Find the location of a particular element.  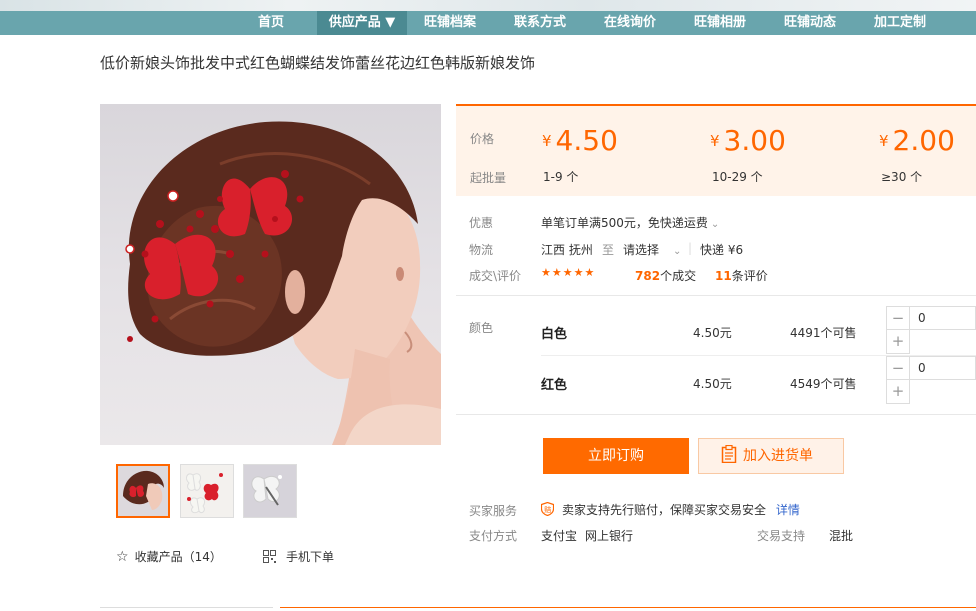

details-link: 详情 is located at coordinates (788, 510).